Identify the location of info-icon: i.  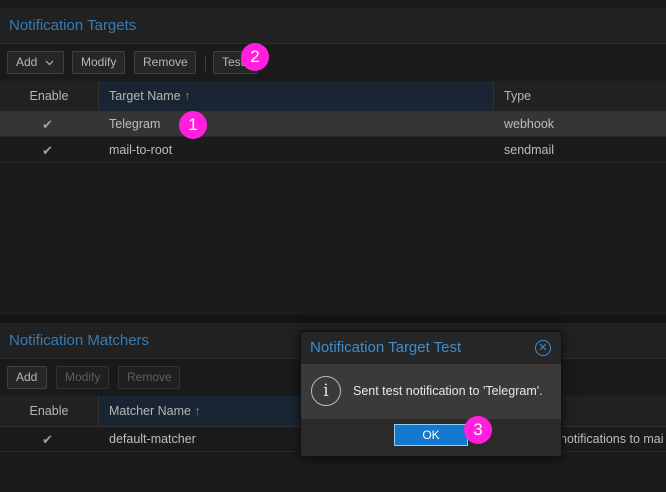
(326, 391).